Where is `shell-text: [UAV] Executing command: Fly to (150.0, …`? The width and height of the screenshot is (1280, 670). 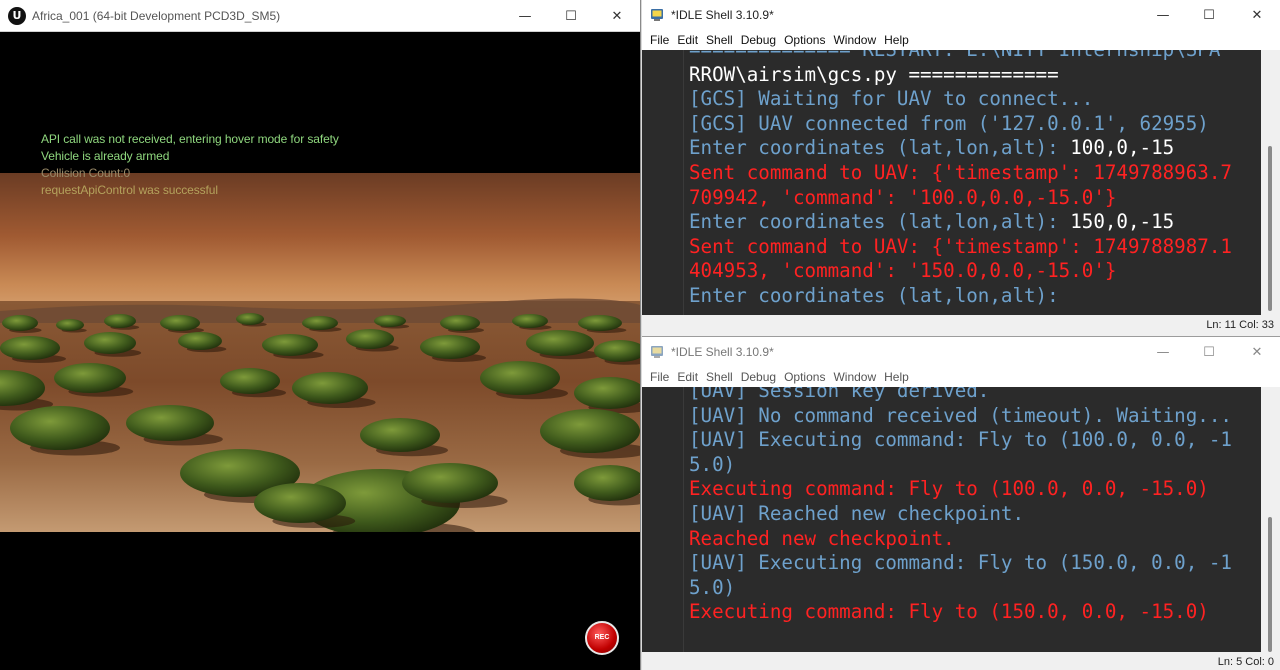
shell-text: [UAV] Executing command: Fly to (150.0, … is located at coordinates (960, 563).